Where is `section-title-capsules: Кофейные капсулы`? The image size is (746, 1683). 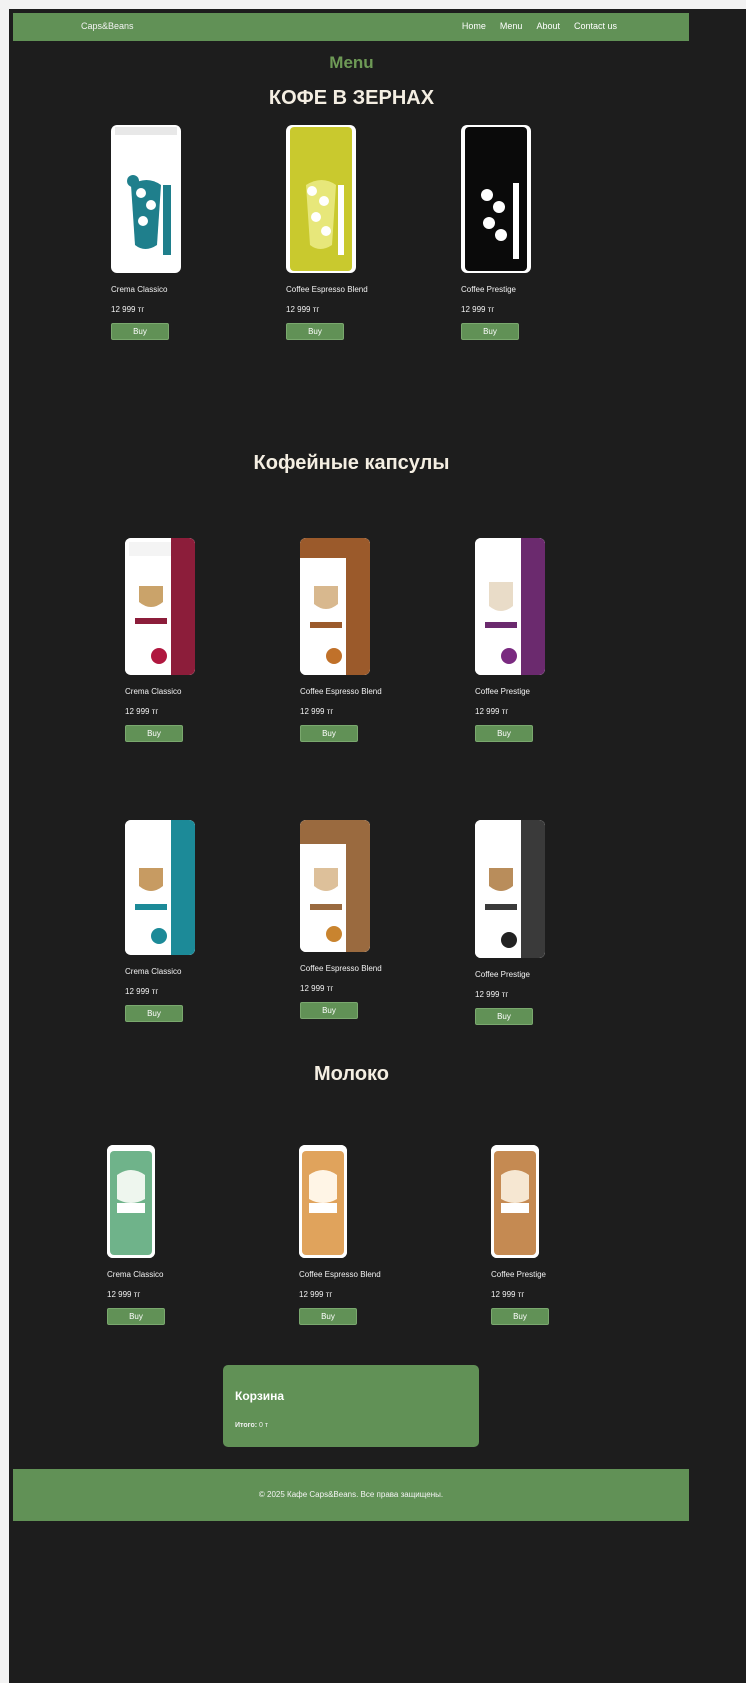
section-title-capsules: Кофейные капсулы is located at coordinates (351, 463).